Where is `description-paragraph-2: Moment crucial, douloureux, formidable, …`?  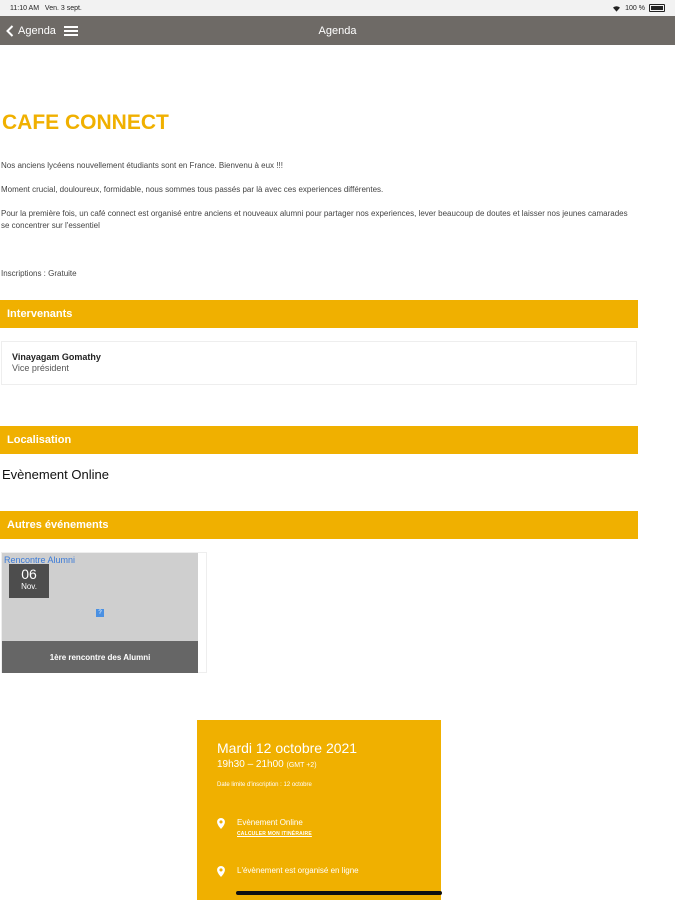
description-paragraph-2: Moment crucial, douloureux, formidable, … is located at coordinates (192, 189).